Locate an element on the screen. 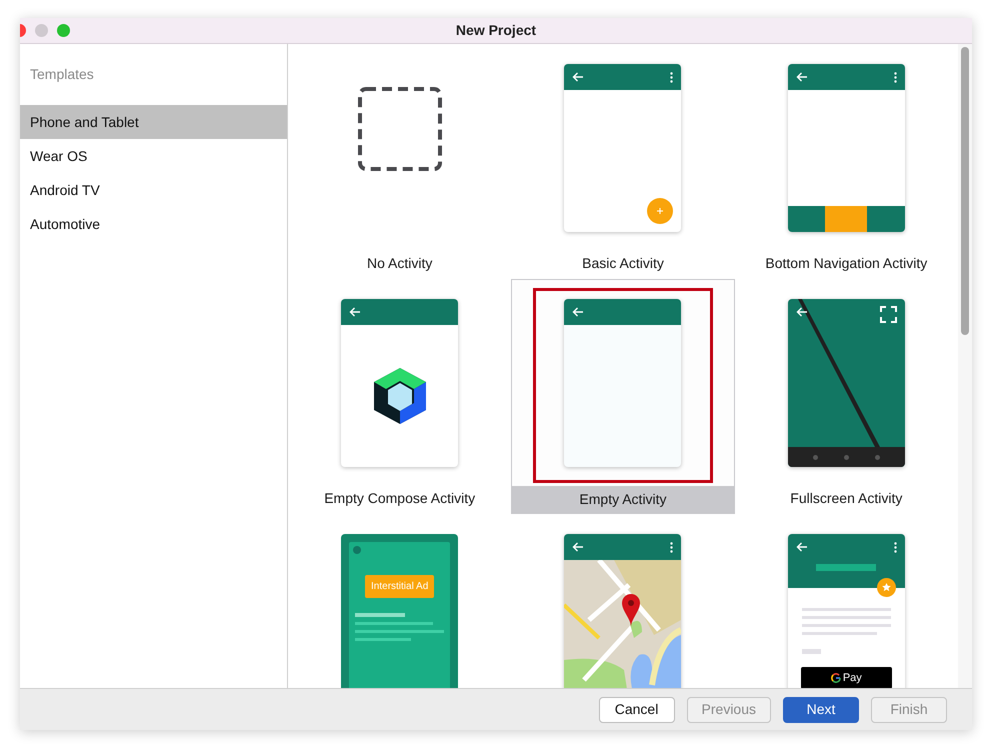 This screenshot has width=994, height=749. template-card: Basic Activity is located at coordinates (623, 161).